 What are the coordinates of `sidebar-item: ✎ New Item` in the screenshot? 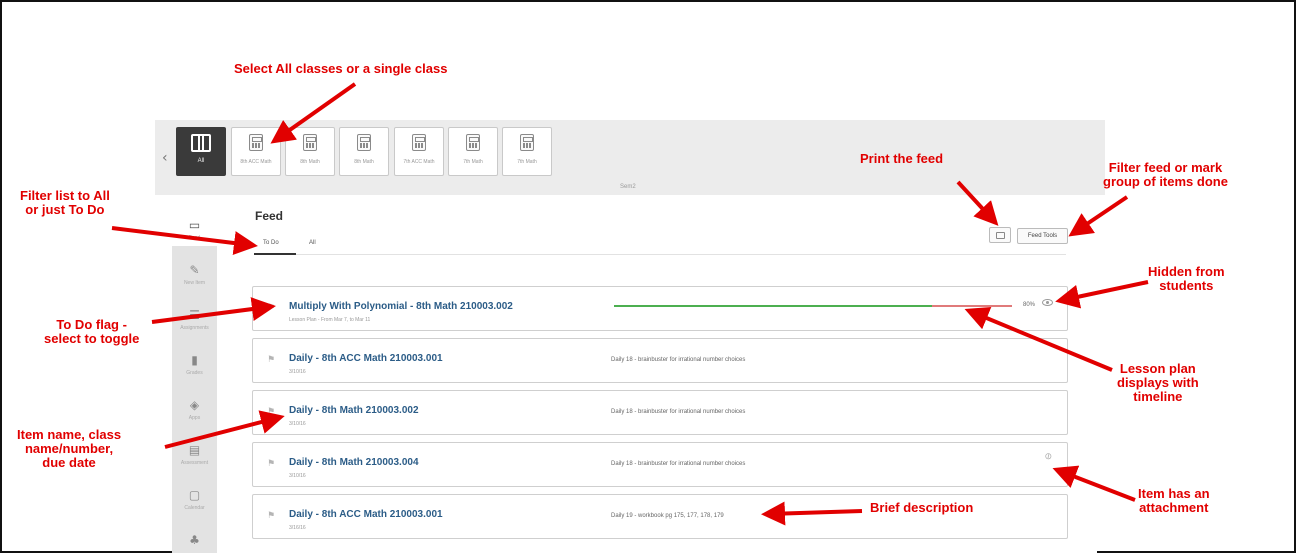 It's located at (194, 267).